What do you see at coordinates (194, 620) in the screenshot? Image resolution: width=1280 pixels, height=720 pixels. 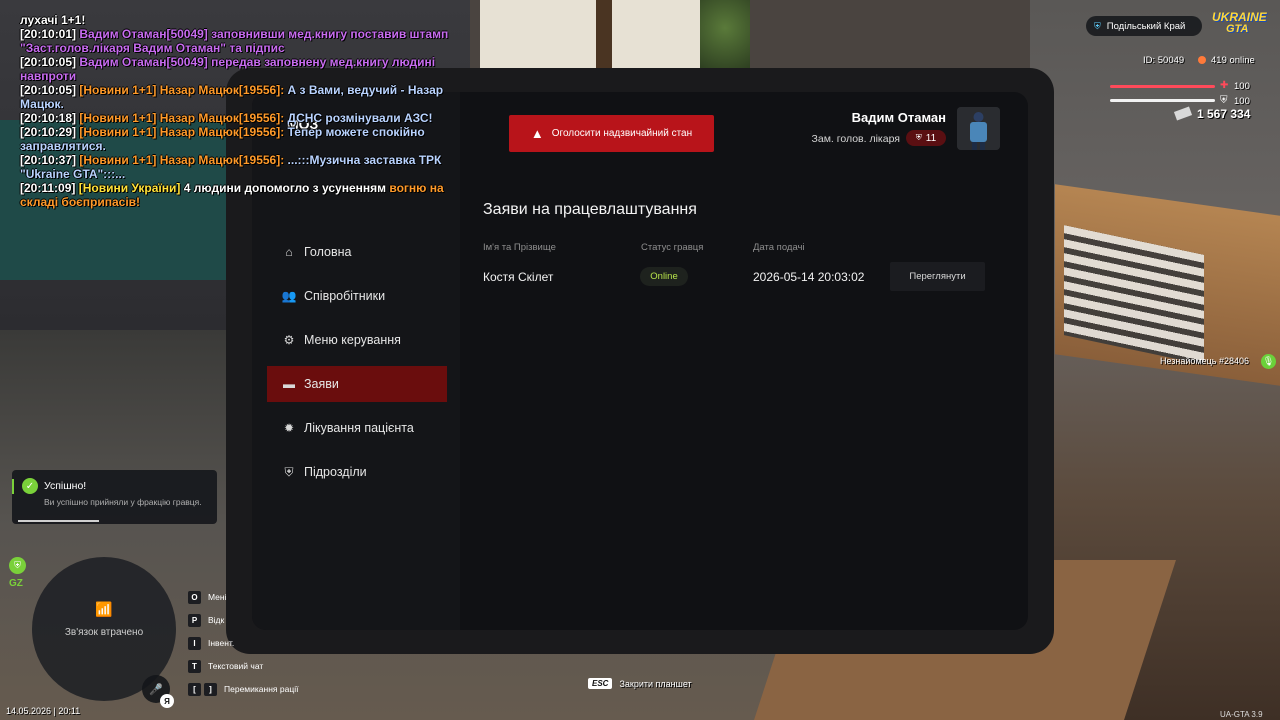 I see `key-cap: P` at bounding box center [194, 620].